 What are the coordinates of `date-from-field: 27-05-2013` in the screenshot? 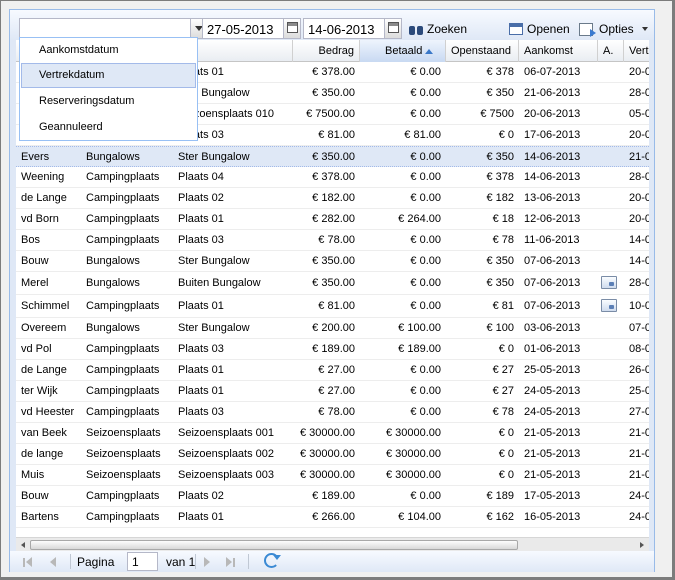 It's located at (251, 28).